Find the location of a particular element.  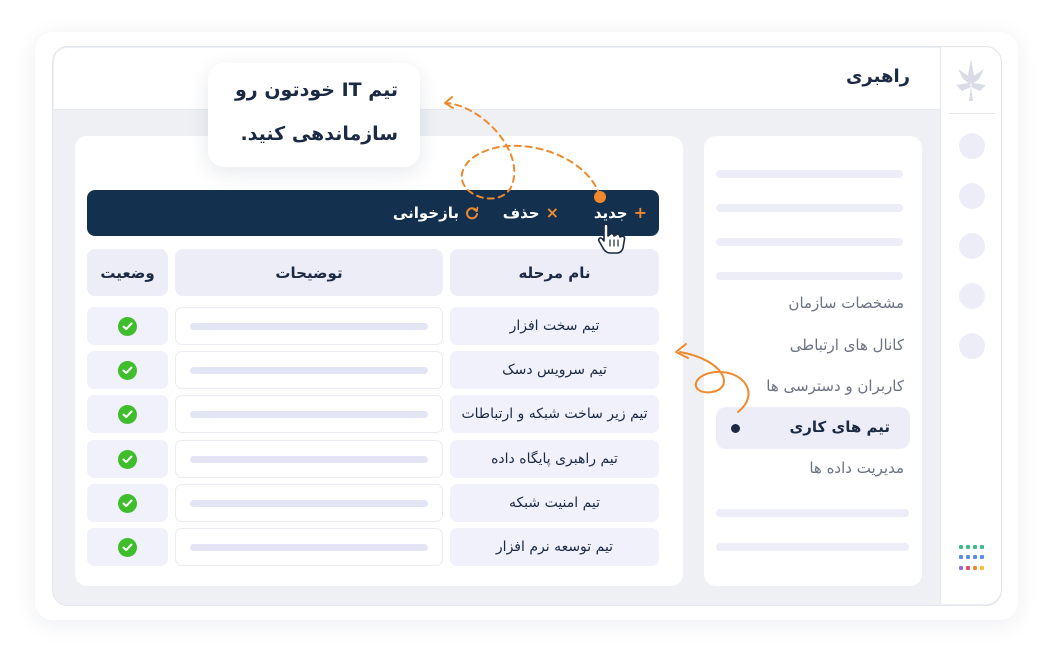

menu-item-work-teams: تیم های کاری is located at coordinates (813, 428).